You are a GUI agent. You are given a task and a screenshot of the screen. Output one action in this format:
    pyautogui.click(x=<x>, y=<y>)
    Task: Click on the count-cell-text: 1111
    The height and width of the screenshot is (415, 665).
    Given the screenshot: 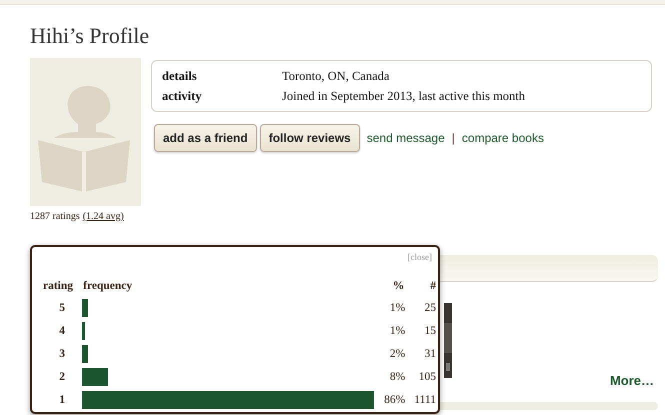 What is the action you would take?
    pyautogui.click(x=425, y=400)
    